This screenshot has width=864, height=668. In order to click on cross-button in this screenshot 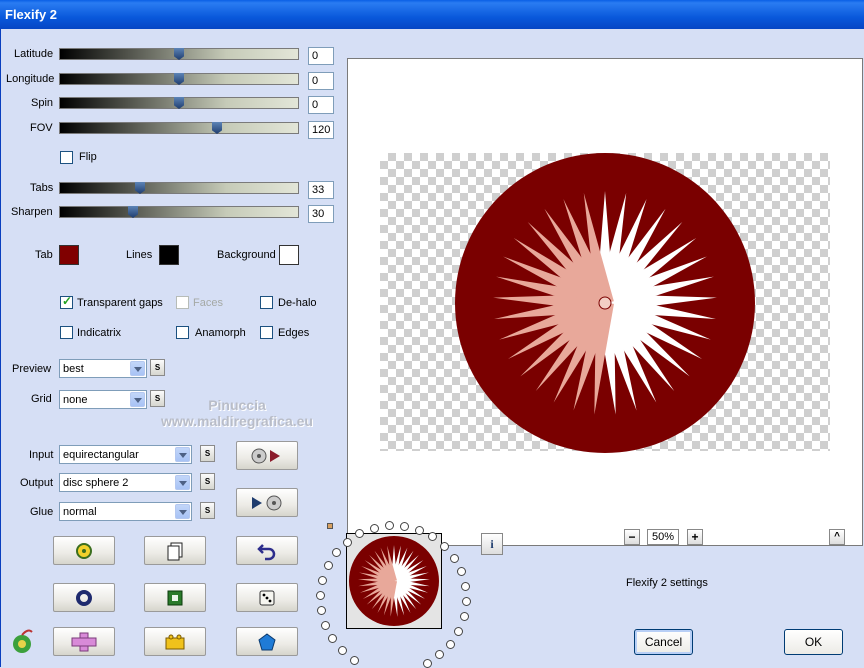, I will do `click(84, 641)`.